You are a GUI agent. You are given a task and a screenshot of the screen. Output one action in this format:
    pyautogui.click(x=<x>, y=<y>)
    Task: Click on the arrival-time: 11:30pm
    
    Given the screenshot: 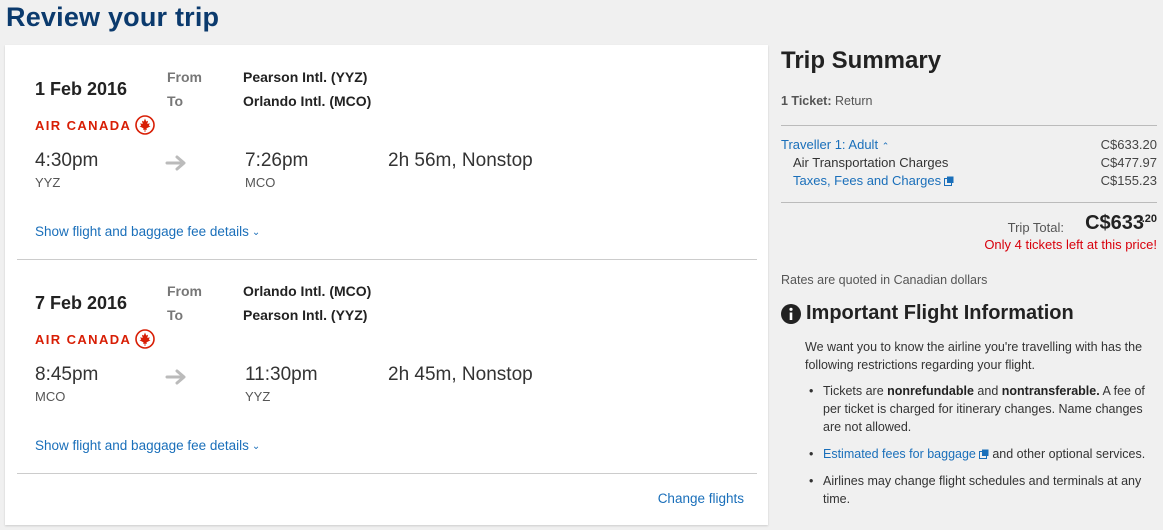 What is the action you would take?
    pyautogui.click(x=281, y=374)
    